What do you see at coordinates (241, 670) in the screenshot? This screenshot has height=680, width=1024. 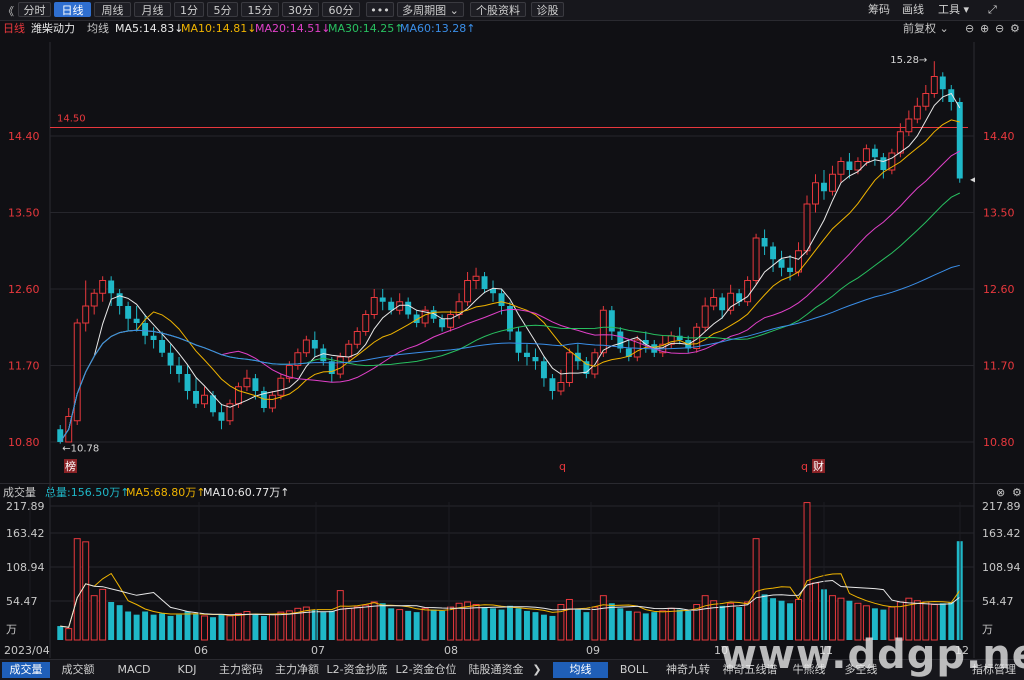 I see `indicator-tab: 主力密码` at bounding box center [241, 670].